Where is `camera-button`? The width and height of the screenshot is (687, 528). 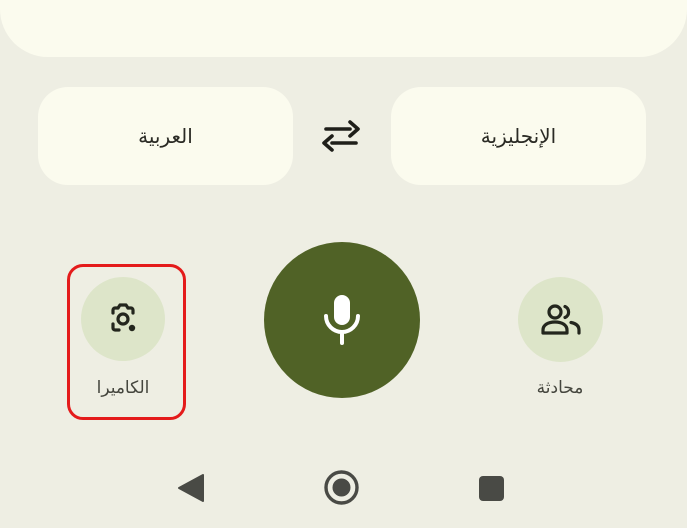
camera-button is located at coordinates (123, 319).